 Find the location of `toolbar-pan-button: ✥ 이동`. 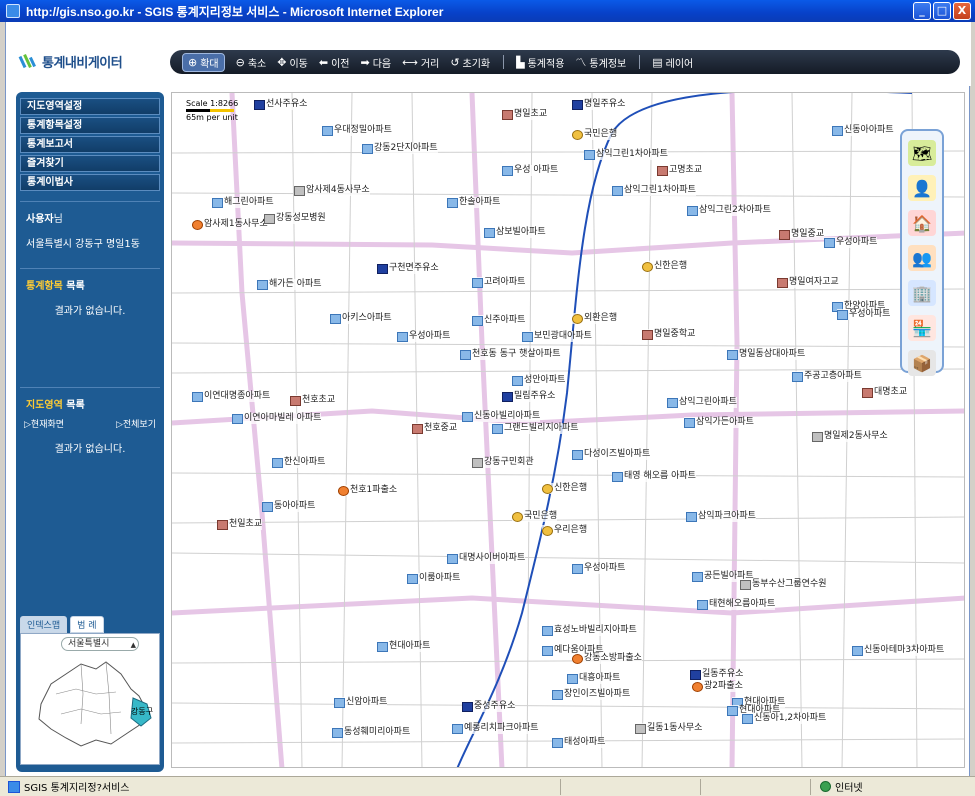

toolbar-pan-button: ✥ 이동 is located at coordinates (292, 62).